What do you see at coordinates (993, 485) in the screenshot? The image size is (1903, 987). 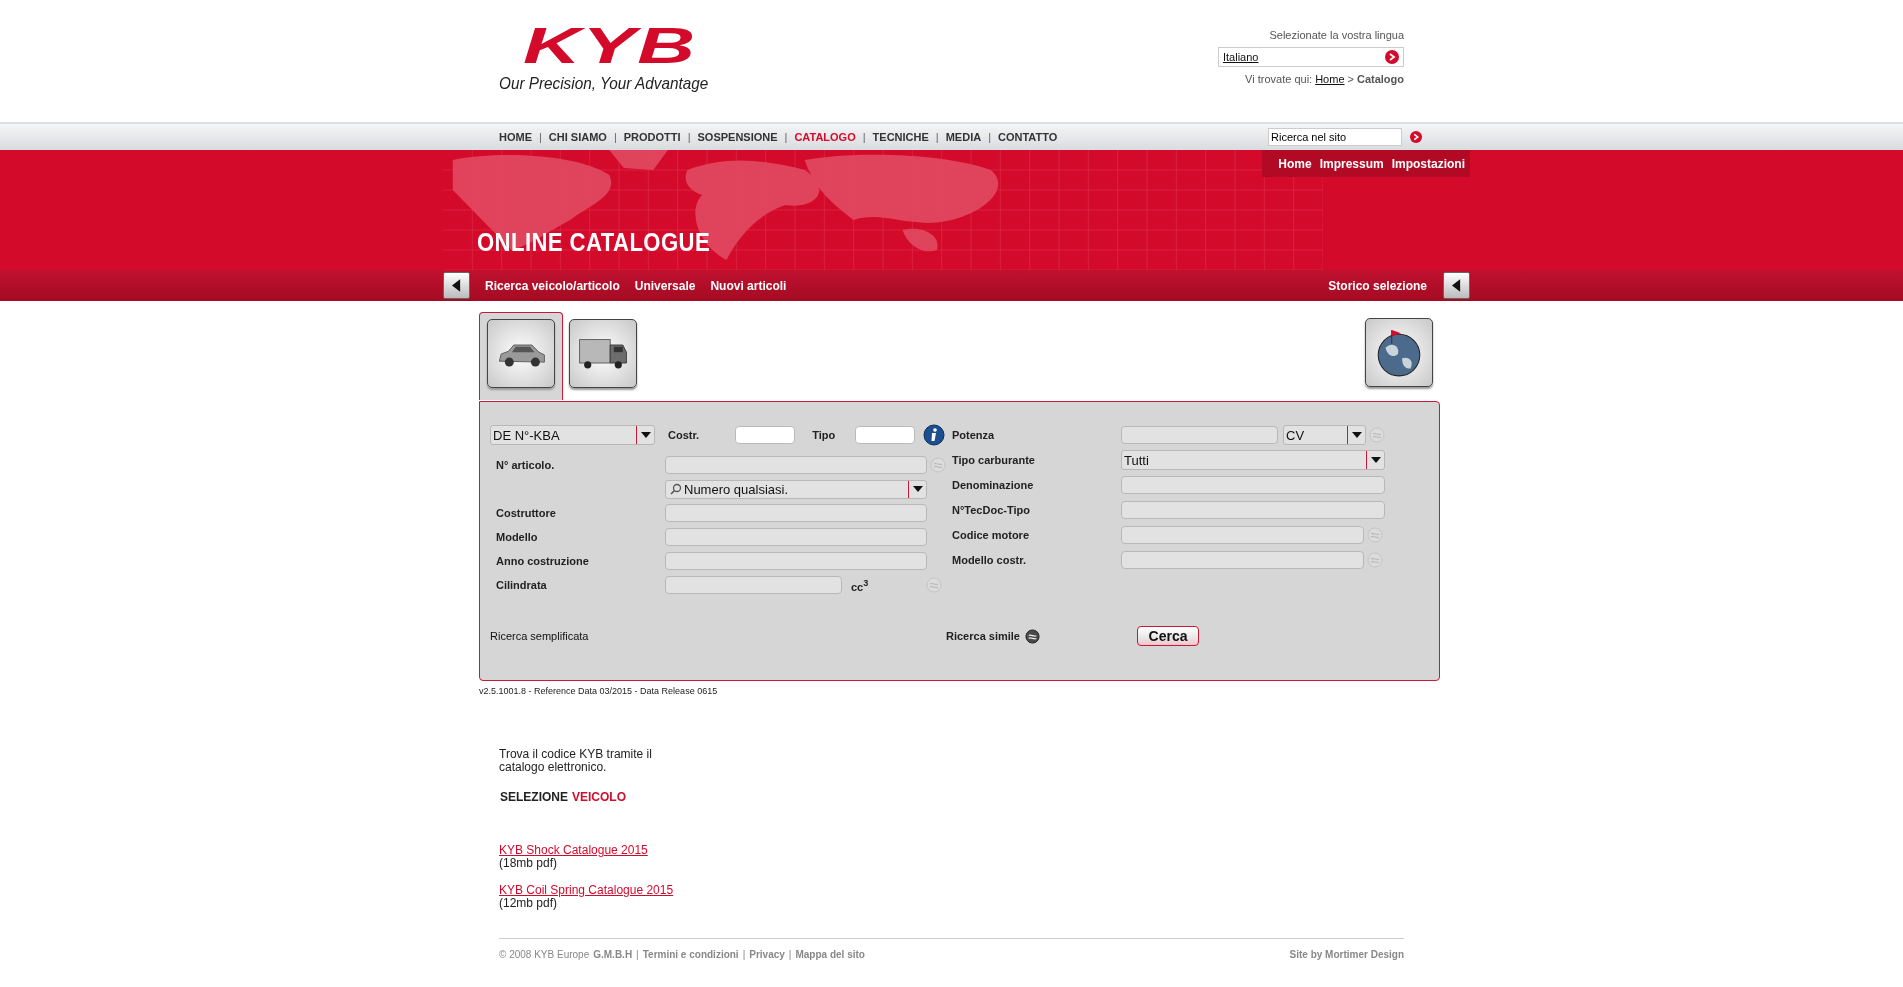 I see `field-label: Denominazione` at bounding box center [993, 485].